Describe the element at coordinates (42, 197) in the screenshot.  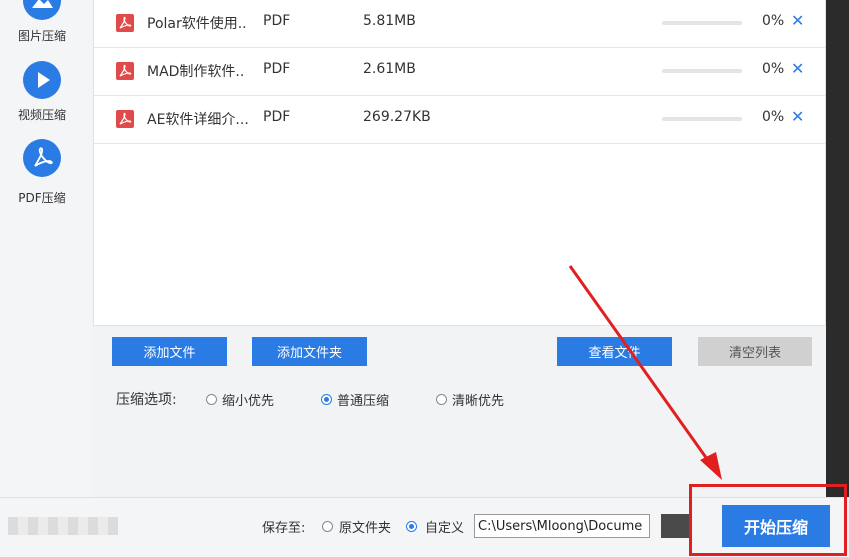
I see `sidebar-item-pdf-compress: PDF压缩` at that location.